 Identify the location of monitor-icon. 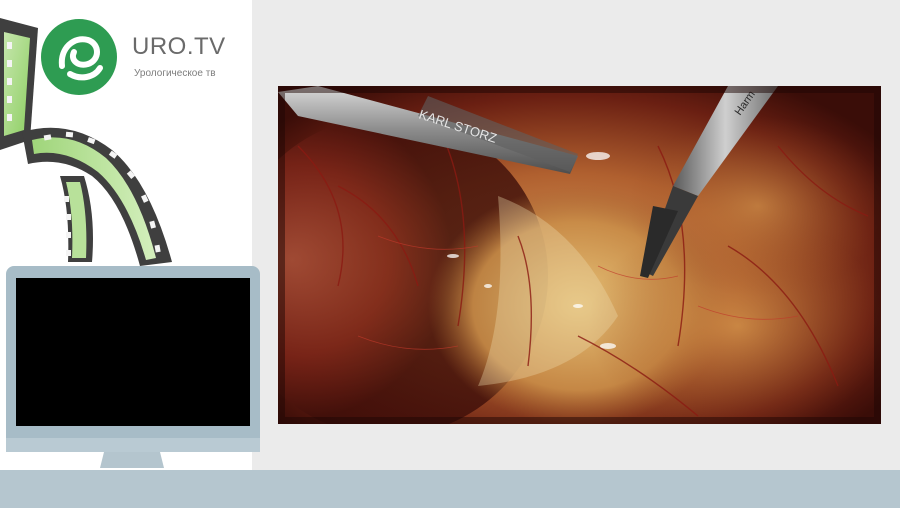
(133, 367).